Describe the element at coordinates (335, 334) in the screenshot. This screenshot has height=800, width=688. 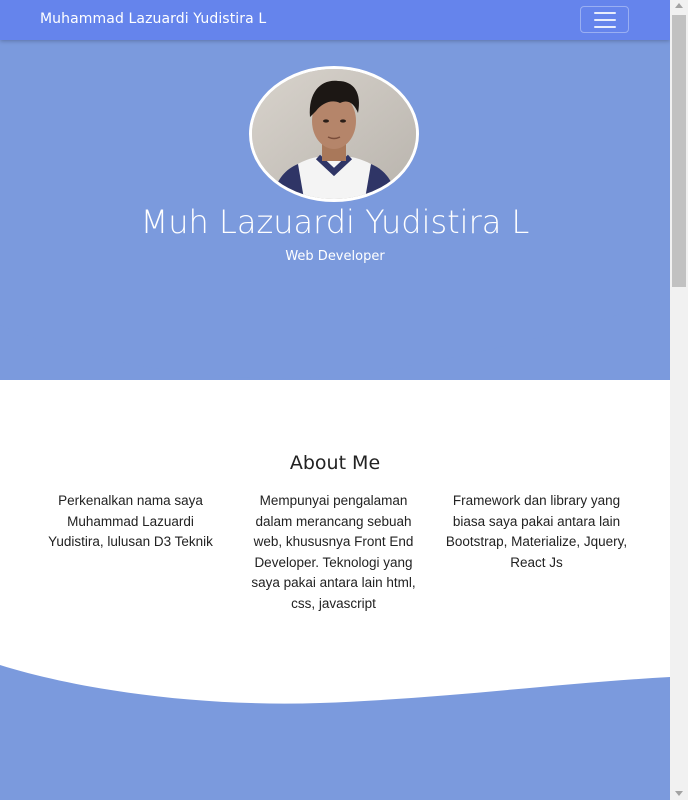
I see `hero-wave` at that location.